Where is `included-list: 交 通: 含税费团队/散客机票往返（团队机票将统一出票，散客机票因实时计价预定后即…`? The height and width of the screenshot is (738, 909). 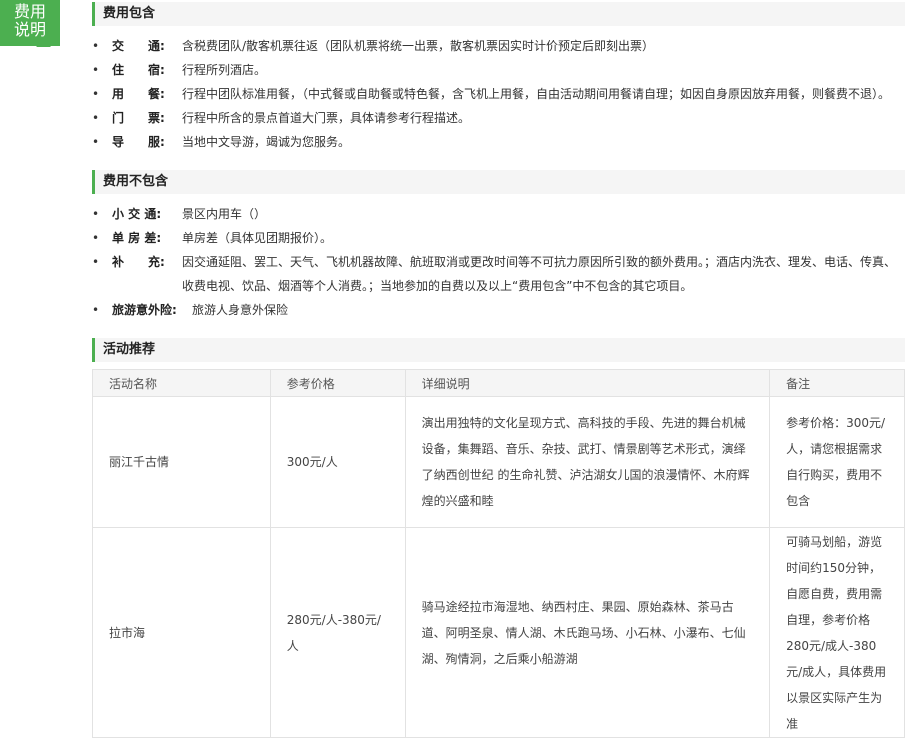 included-list: 交 通: 含税费团队/散客机票往返（团队机票将统一出票，散客机票因实时计价预定后即… is located at coordinates (498, 94).